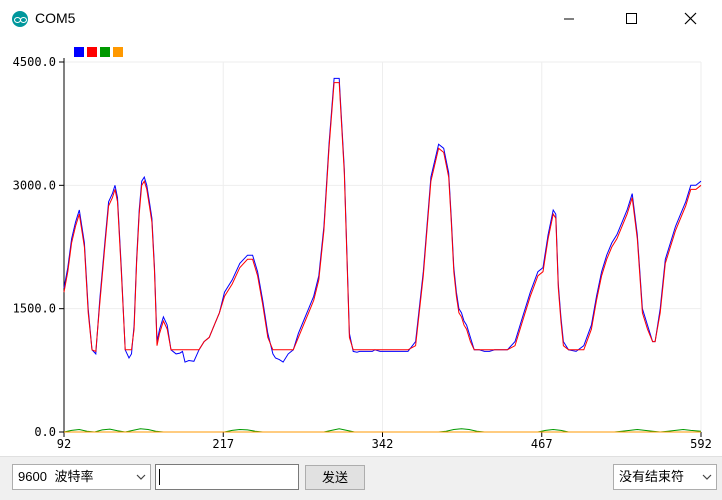  I want to click on baud-rate-value: 9600, so click(32, 476).